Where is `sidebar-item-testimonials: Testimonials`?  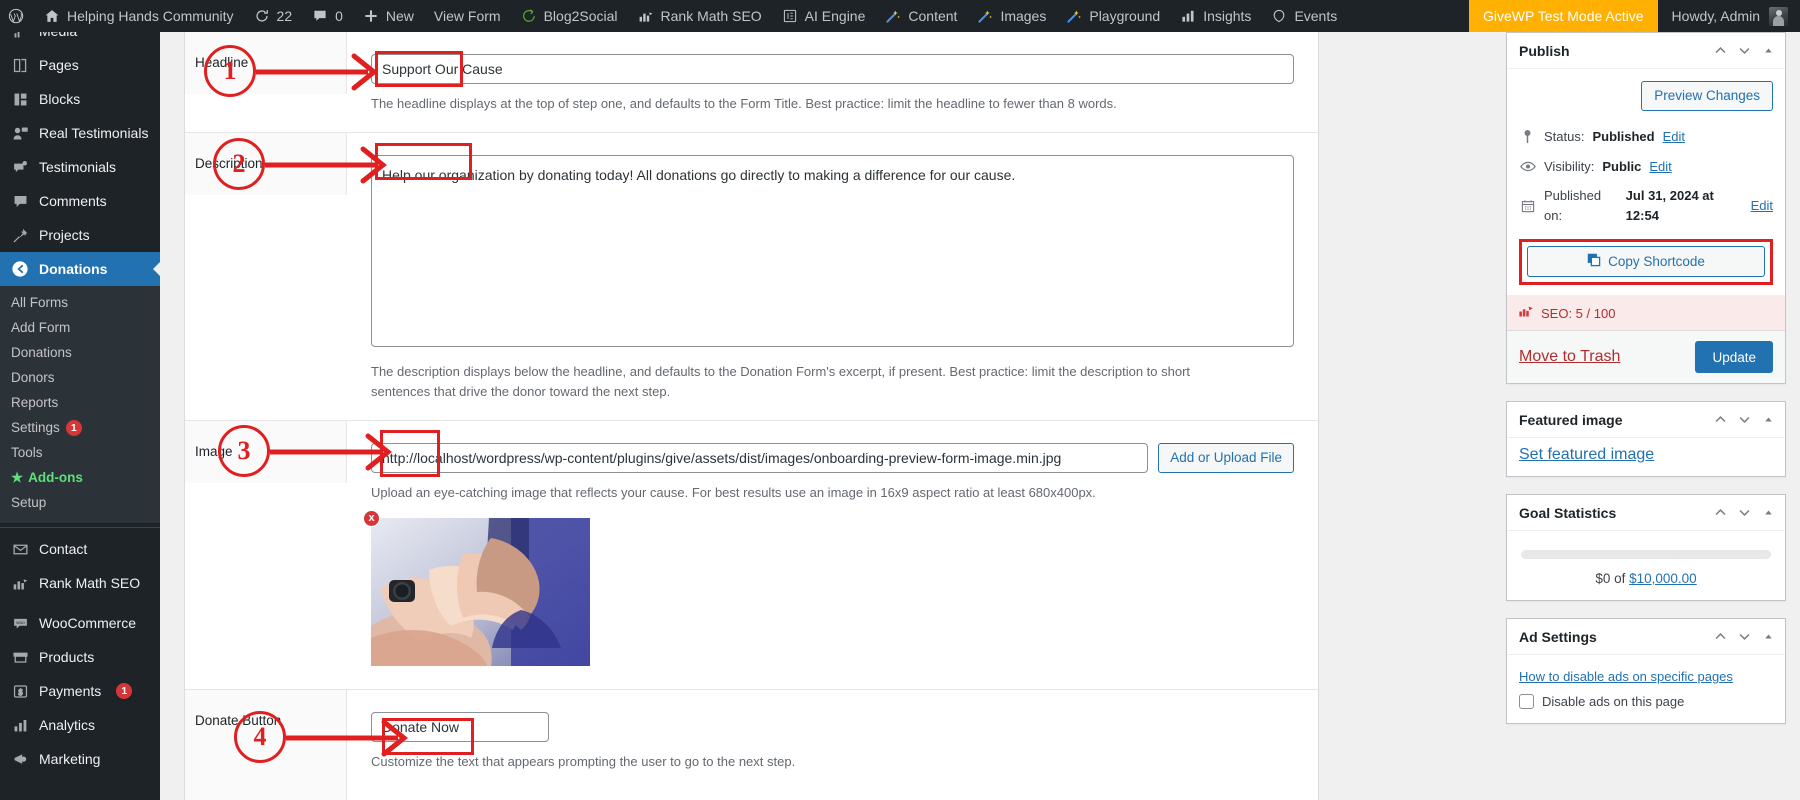 sidebar-item-testimonials: Testimonials is located at coordinates (80, 167).